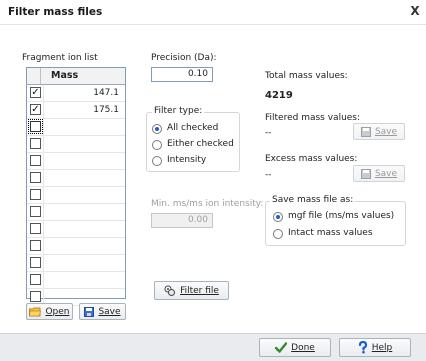  What do you see at coordinates (415, 11) in the screenshot?
I see `close-icon: X` at bounding box center [415, 11].